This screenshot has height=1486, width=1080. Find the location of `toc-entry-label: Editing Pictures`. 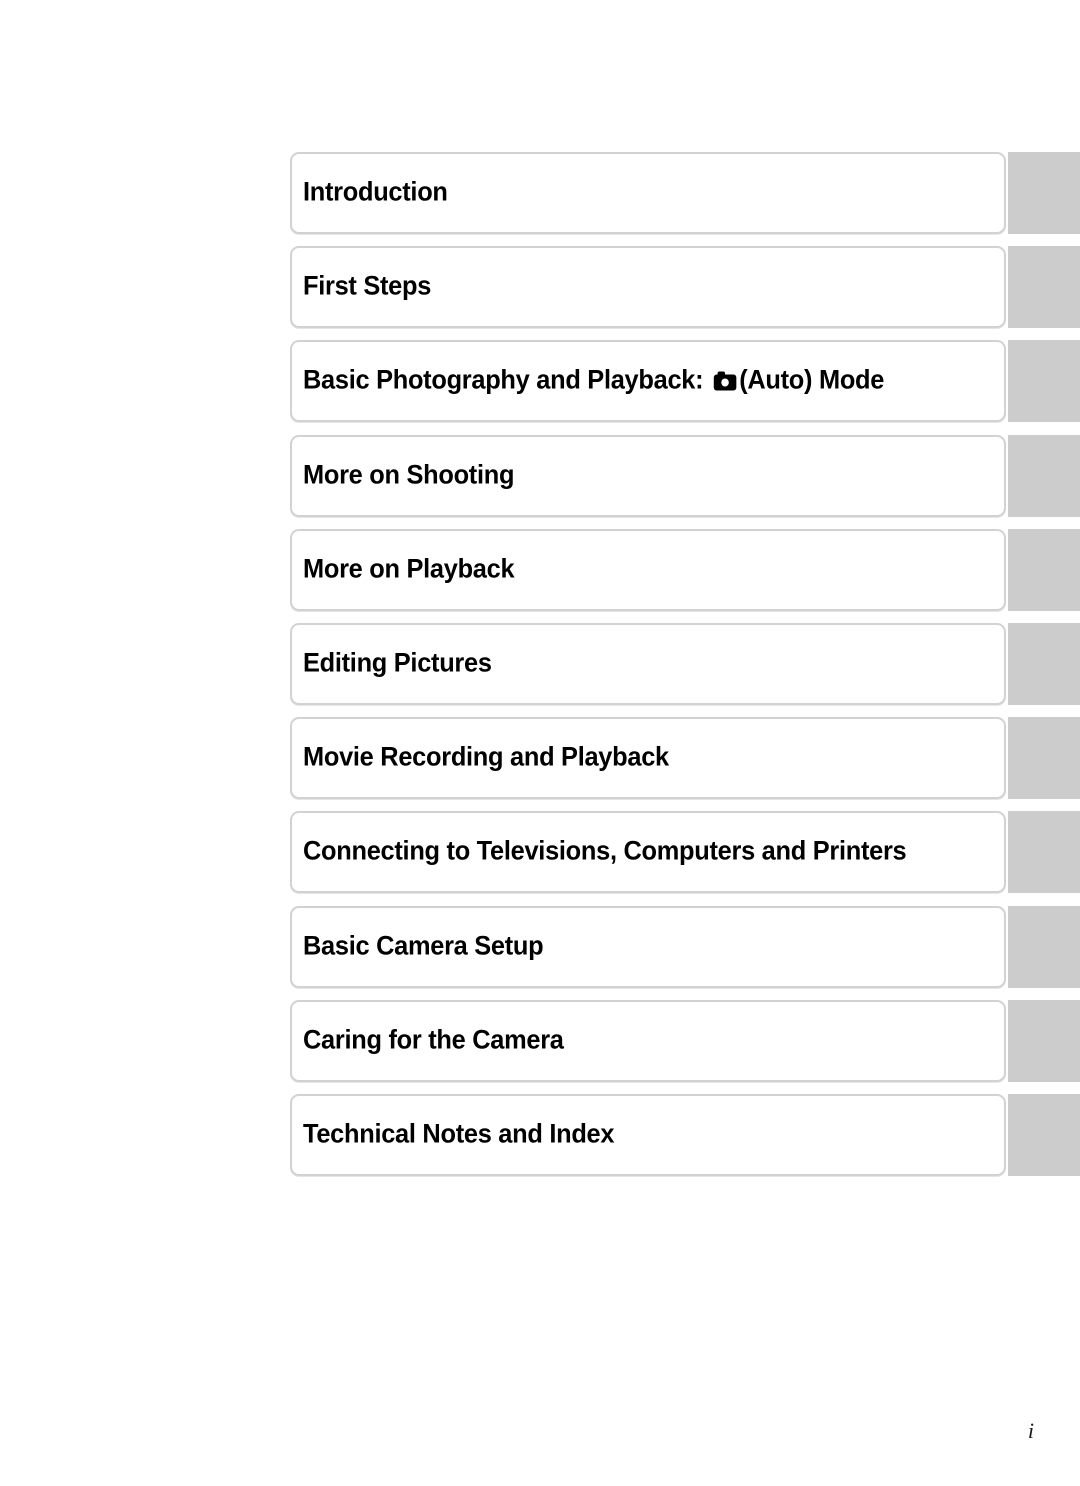

toc-entry-label: Editing Pictures is located at coordinates (397, 662).